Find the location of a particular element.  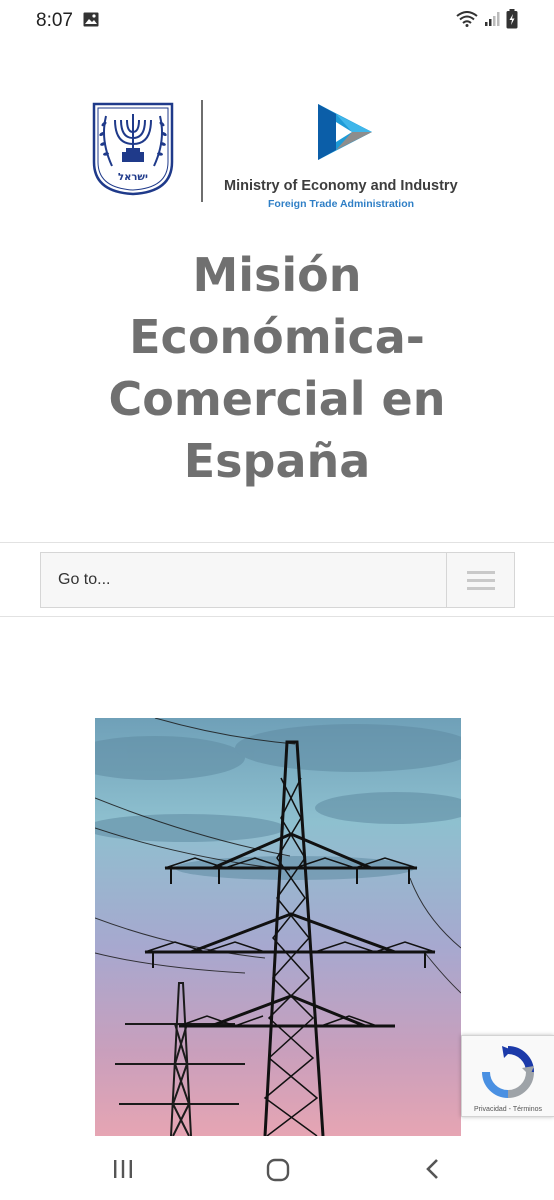

site-title-line: Económica- is located at coordinates (277, 337).